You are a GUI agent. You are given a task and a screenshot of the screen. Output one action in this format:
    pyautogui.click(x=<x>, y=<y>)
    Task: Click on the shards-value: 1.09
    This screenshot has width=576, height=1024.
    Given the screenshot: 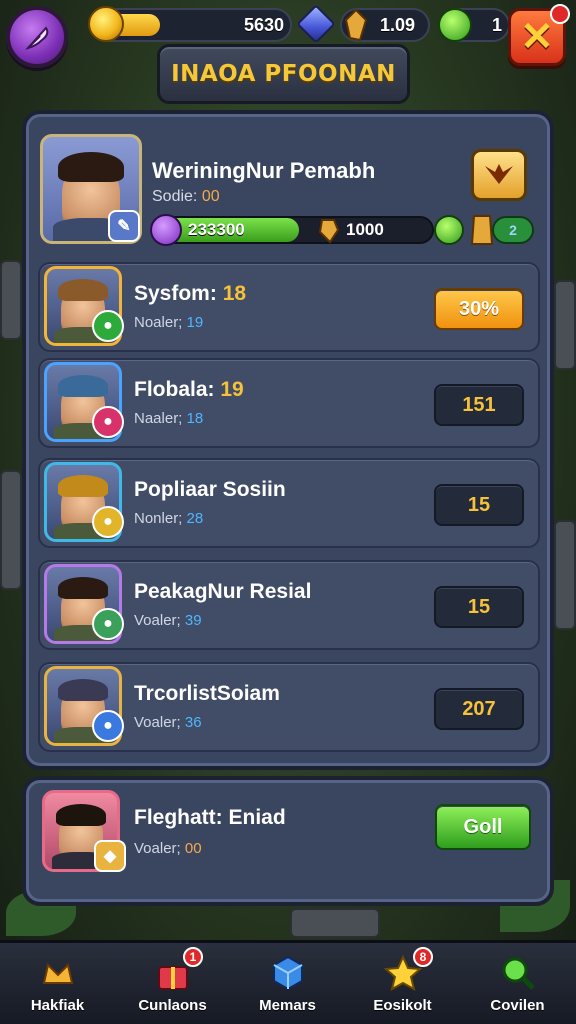 What is the action you would take?
    pyautogui.click(x=398, y=25)
    